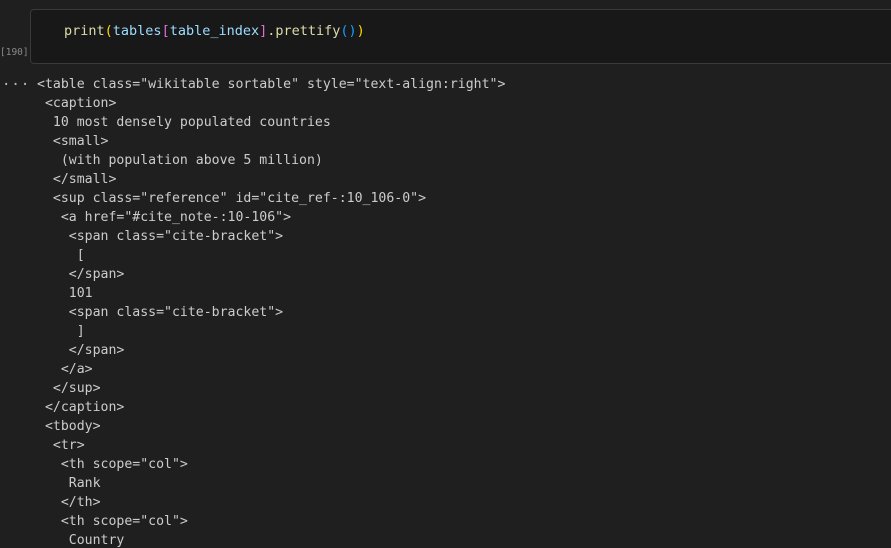 The image size is (891, 548). What do you see at coordinates (460, 36) in the screenshot?
I see `code-cell-editor: print(tables[table_index].prettify())` at bounding box center [460, 36].